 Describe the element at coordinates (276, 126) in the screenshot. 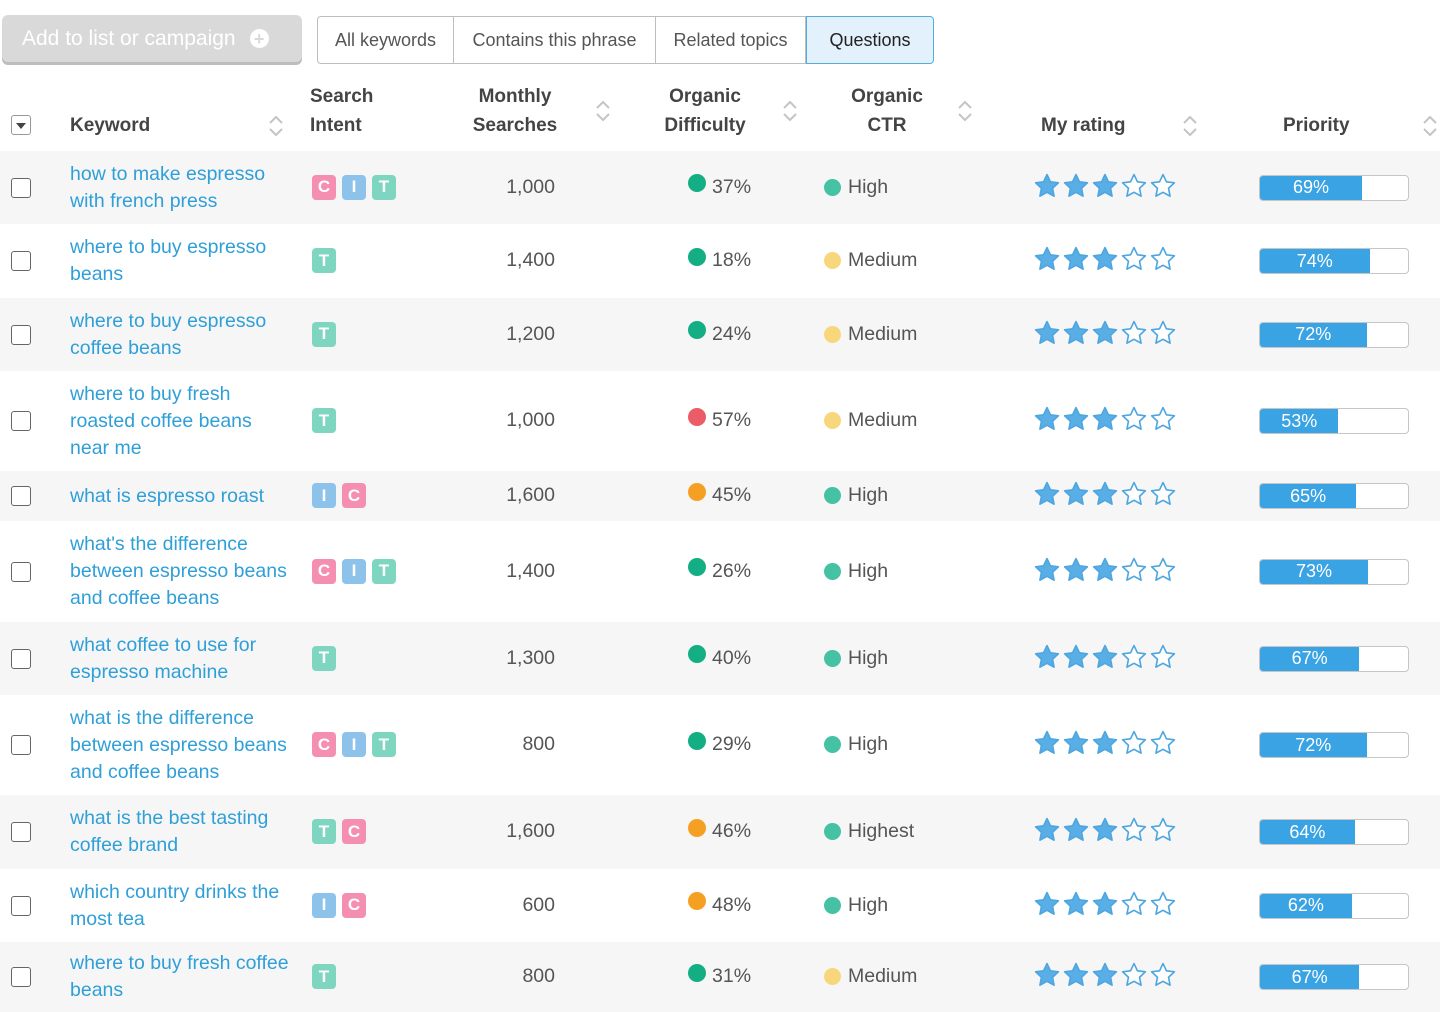

I see `sort-keyword-icon` at that location.